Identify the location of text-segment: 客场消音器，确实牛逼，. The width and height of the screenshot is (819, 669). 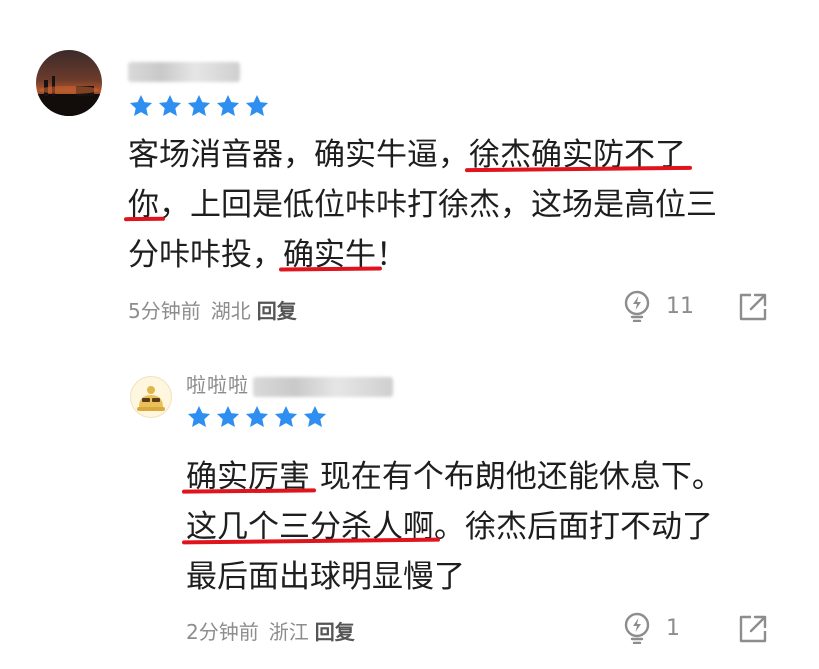
(298, 155).